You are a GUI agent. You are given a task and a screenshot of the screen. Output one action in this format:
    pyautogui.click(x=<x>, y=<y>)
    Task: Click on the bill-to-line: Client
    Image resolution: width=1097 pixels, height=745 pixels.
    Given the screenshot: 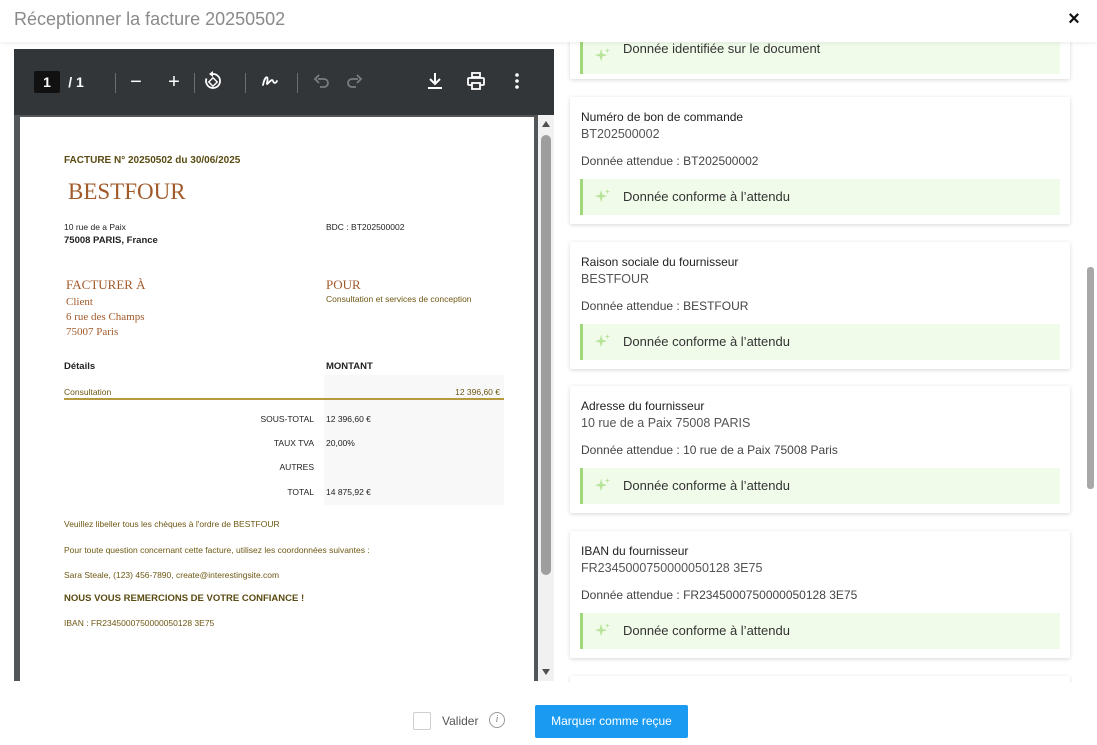 What is the action you would take?
    pyautogui.click(x=79, y=302)
    